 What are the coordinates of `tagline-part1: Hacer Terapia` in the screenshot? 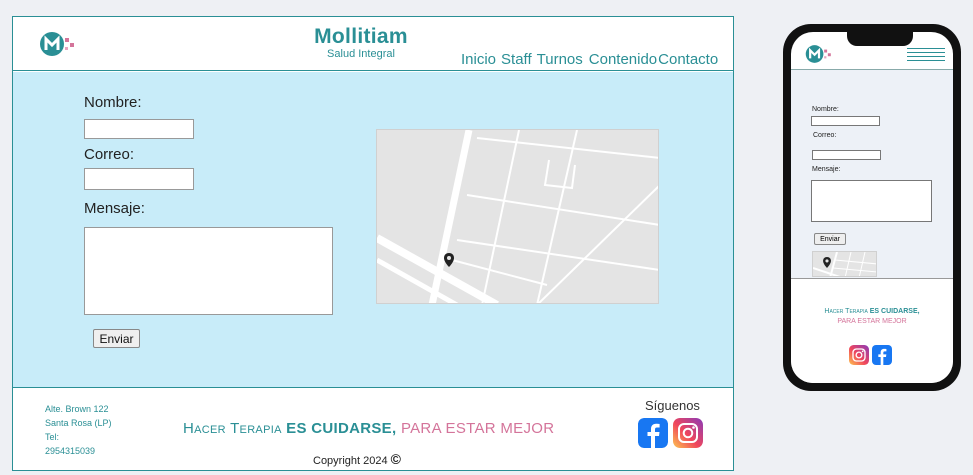 It's located at (232, 428).